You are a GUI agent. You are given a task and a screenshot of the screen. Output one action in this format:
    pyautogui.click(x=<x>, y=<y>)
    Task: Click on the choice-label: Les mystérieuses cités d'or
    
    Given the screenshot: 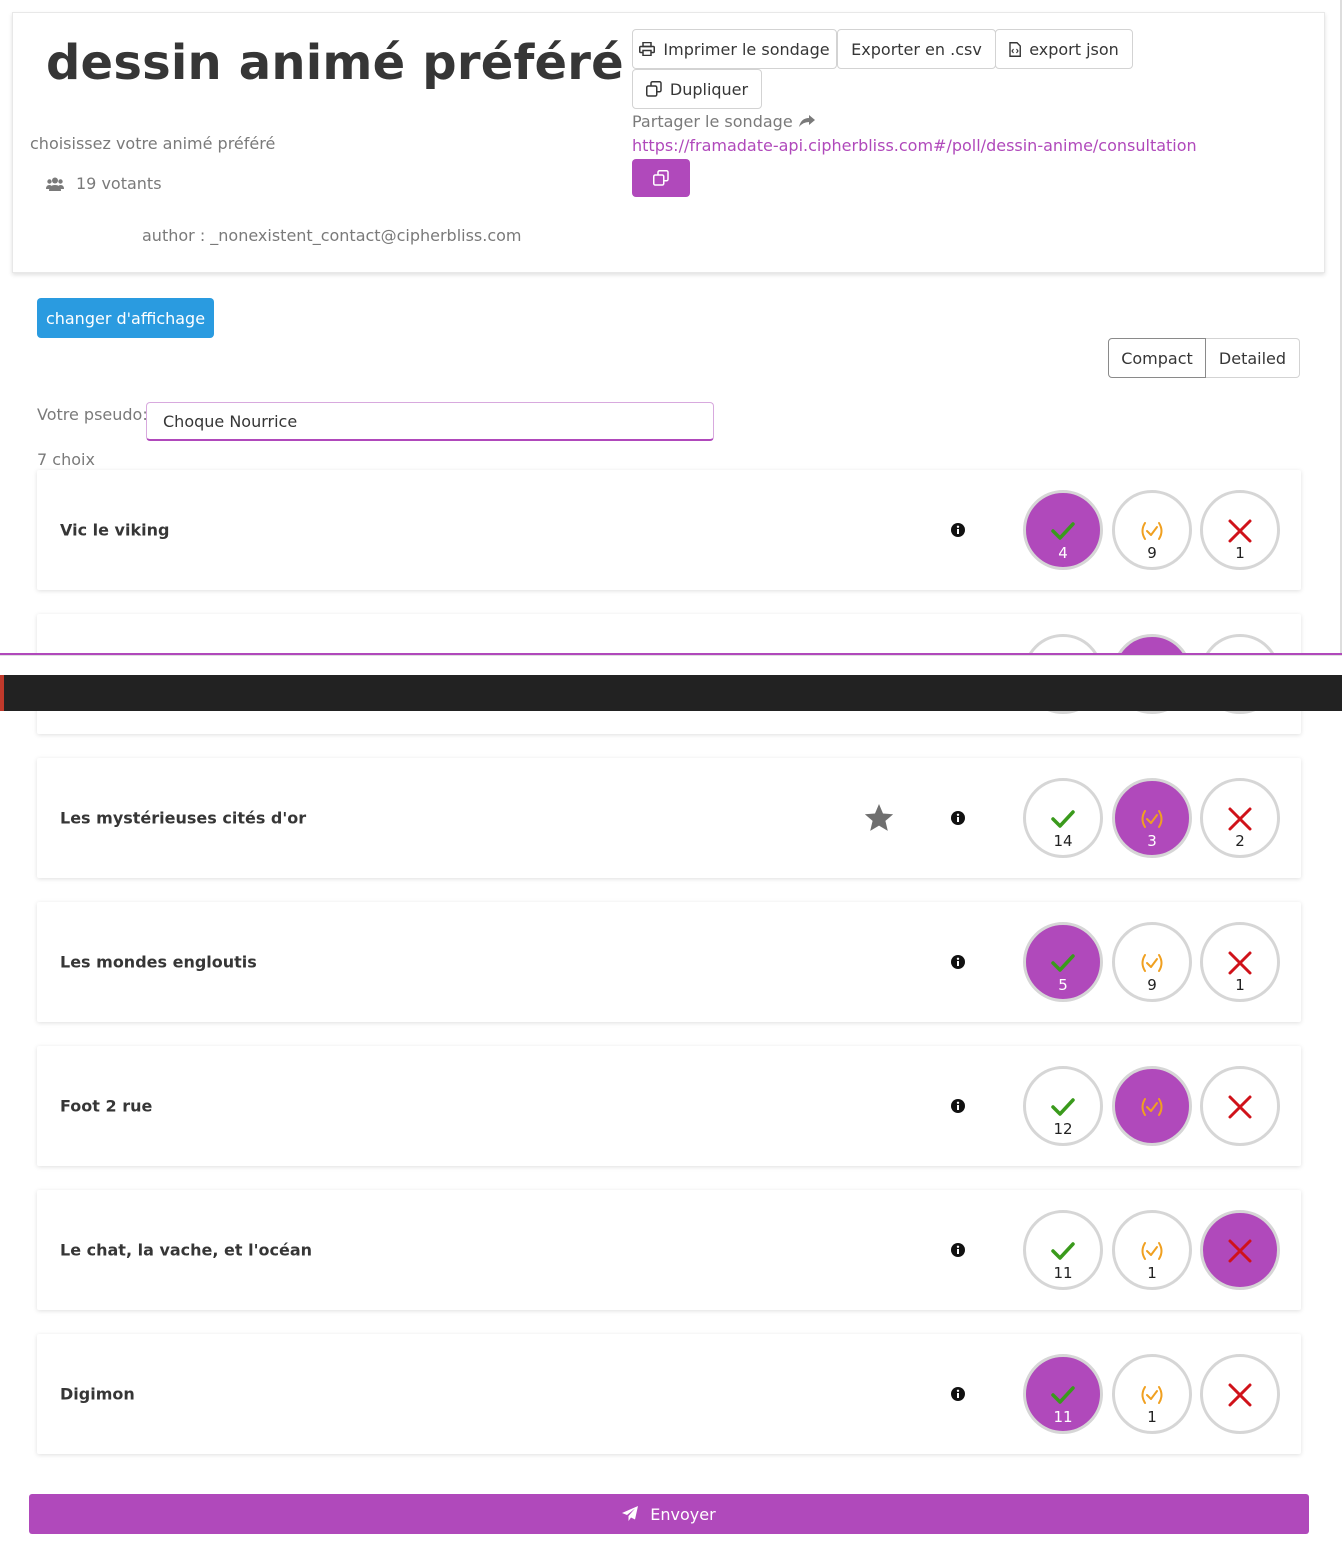 What is the action you would take?
    pyautogui.click(x=183, y=818)
    